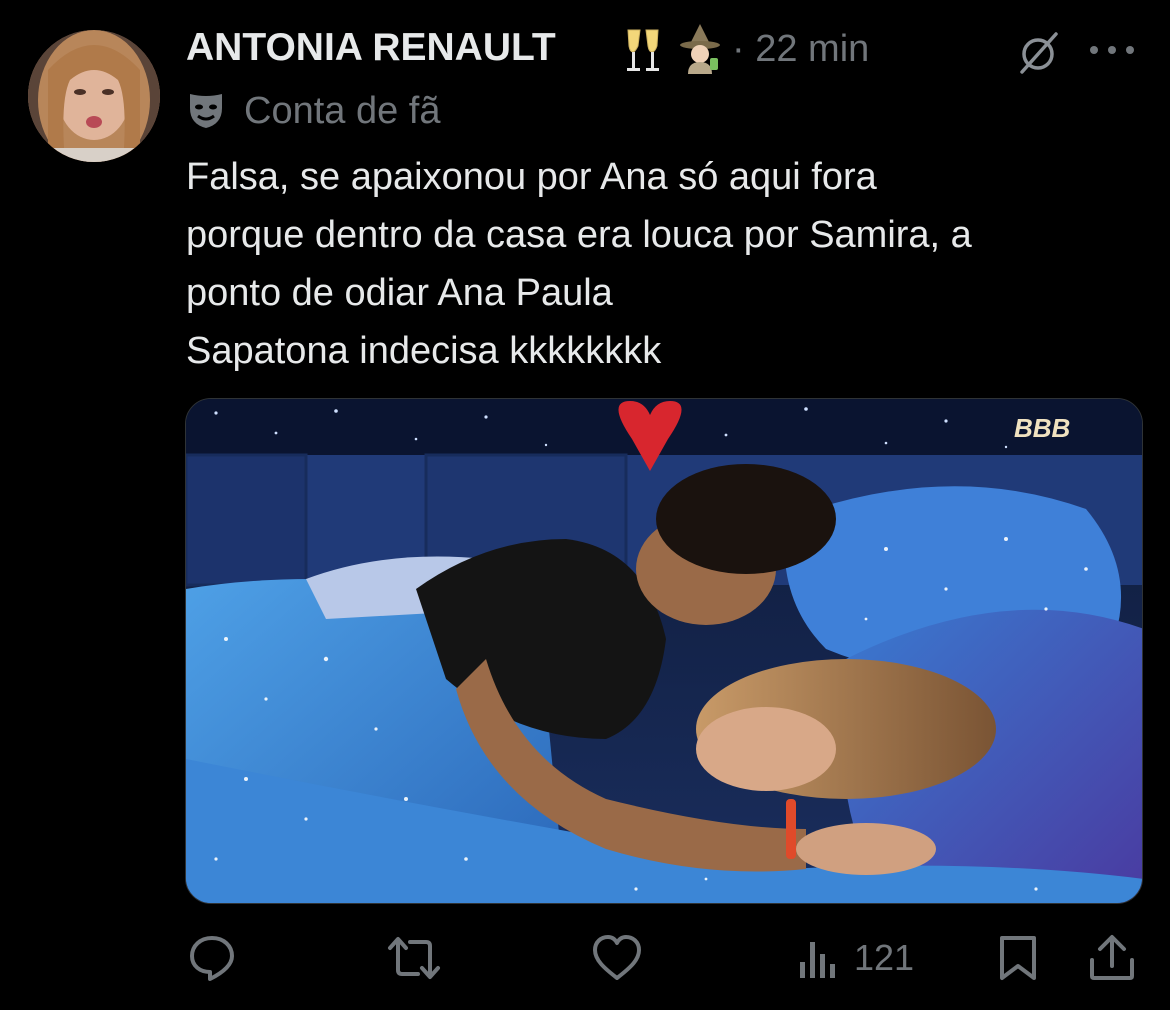 The width and height of the screenshot is (1170, 1010). What do you see at coordinates (1038, 52) in the screenshot?
I see `grok-icon` at bounding box center [1038, 52].